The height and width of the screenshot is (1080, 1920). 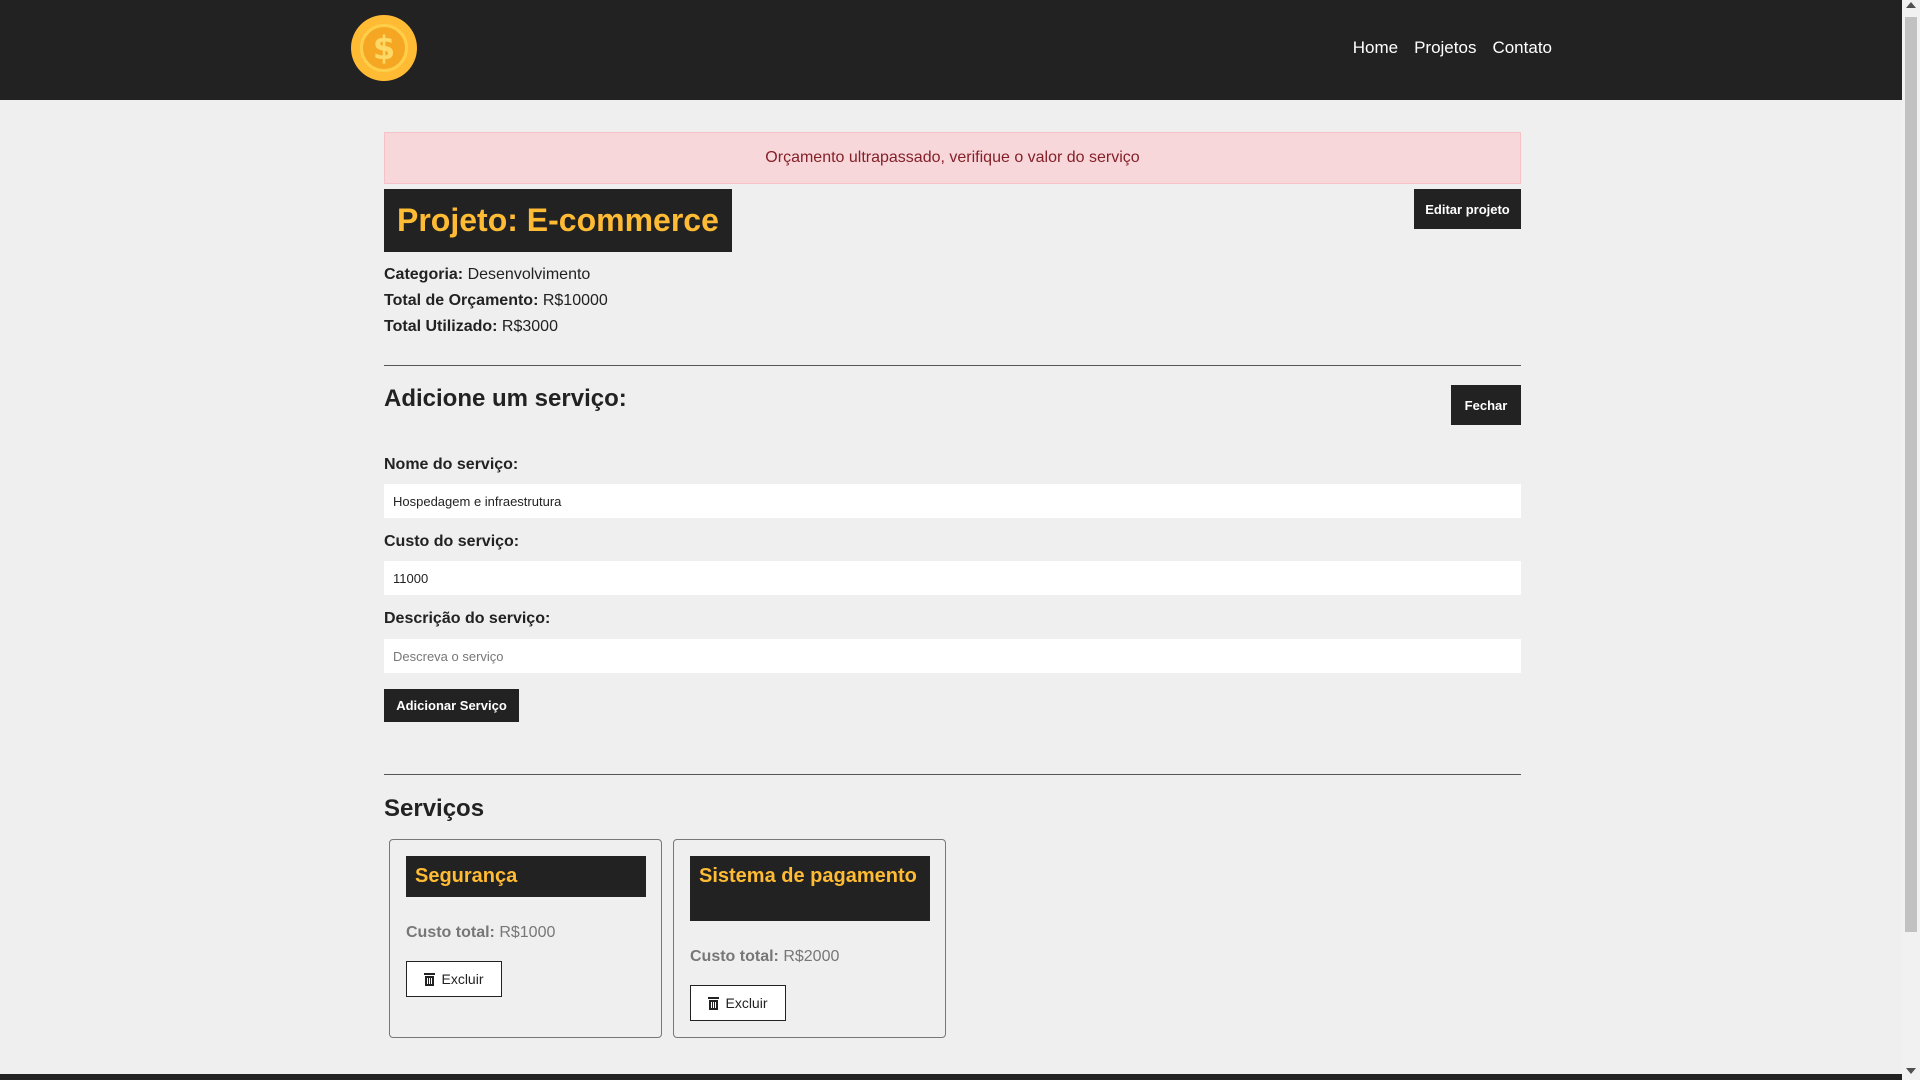 I want to click on service-card: Segurança Custo total: R$1000 Excluir, so click(x=525, y=938).